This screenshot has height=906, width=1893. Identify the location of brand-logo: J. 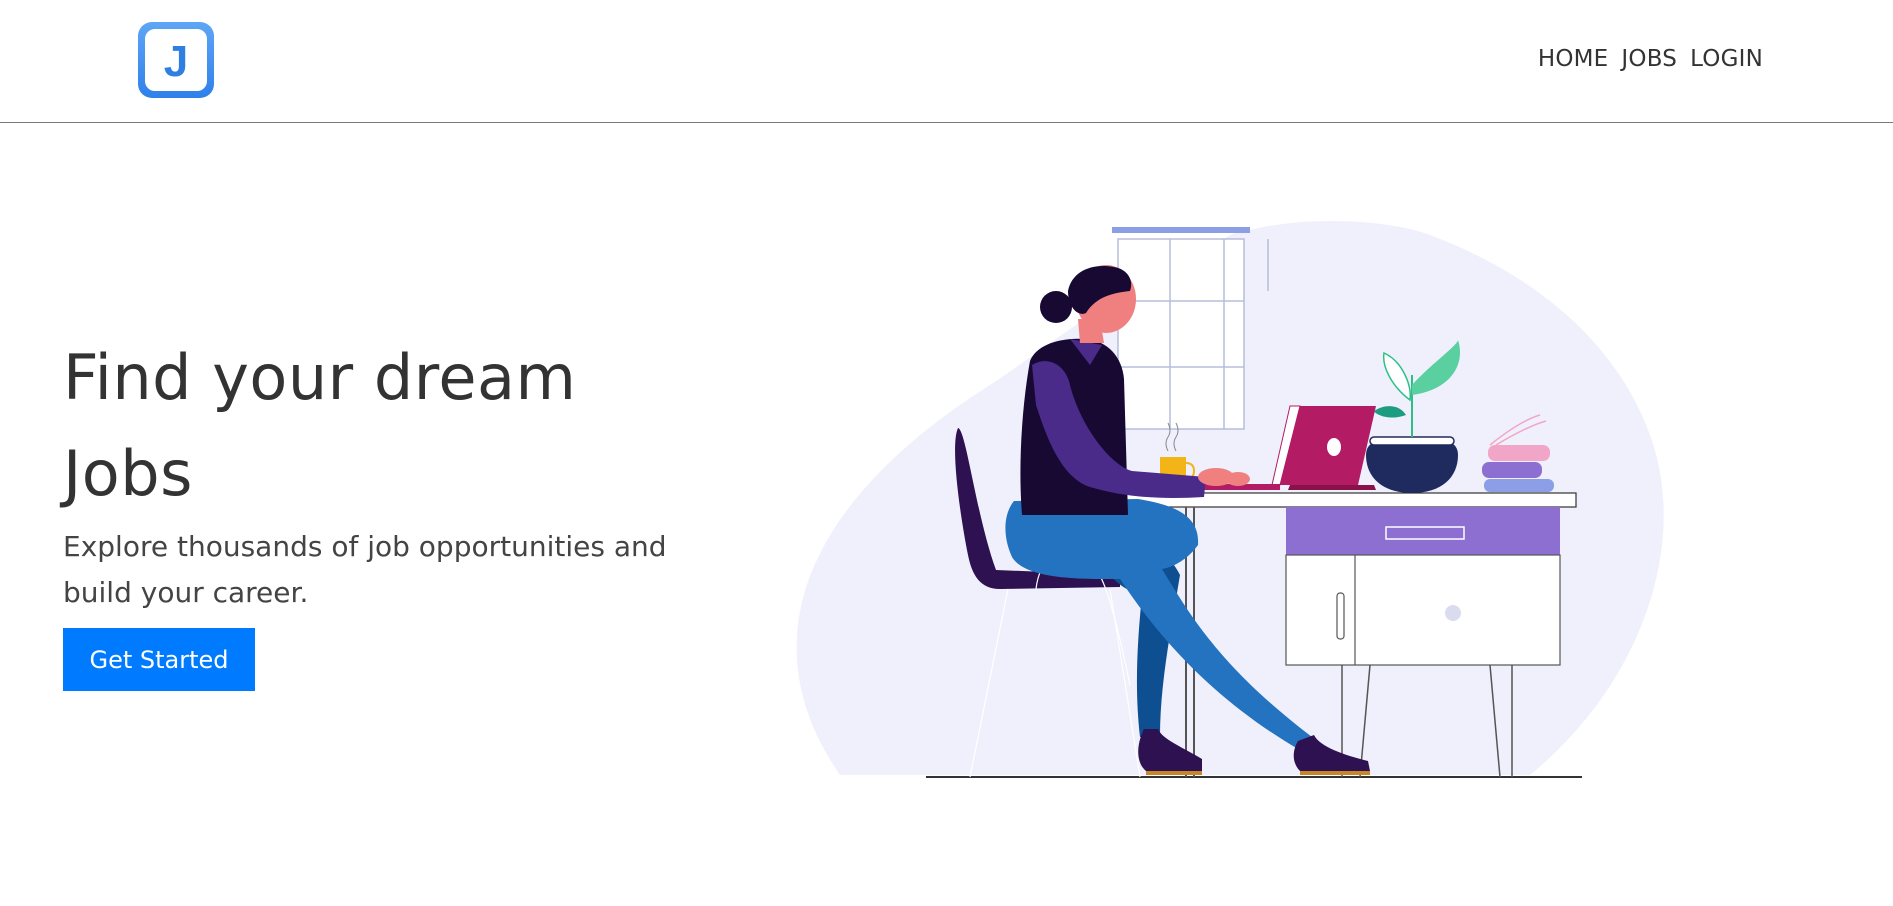
(176, 60).